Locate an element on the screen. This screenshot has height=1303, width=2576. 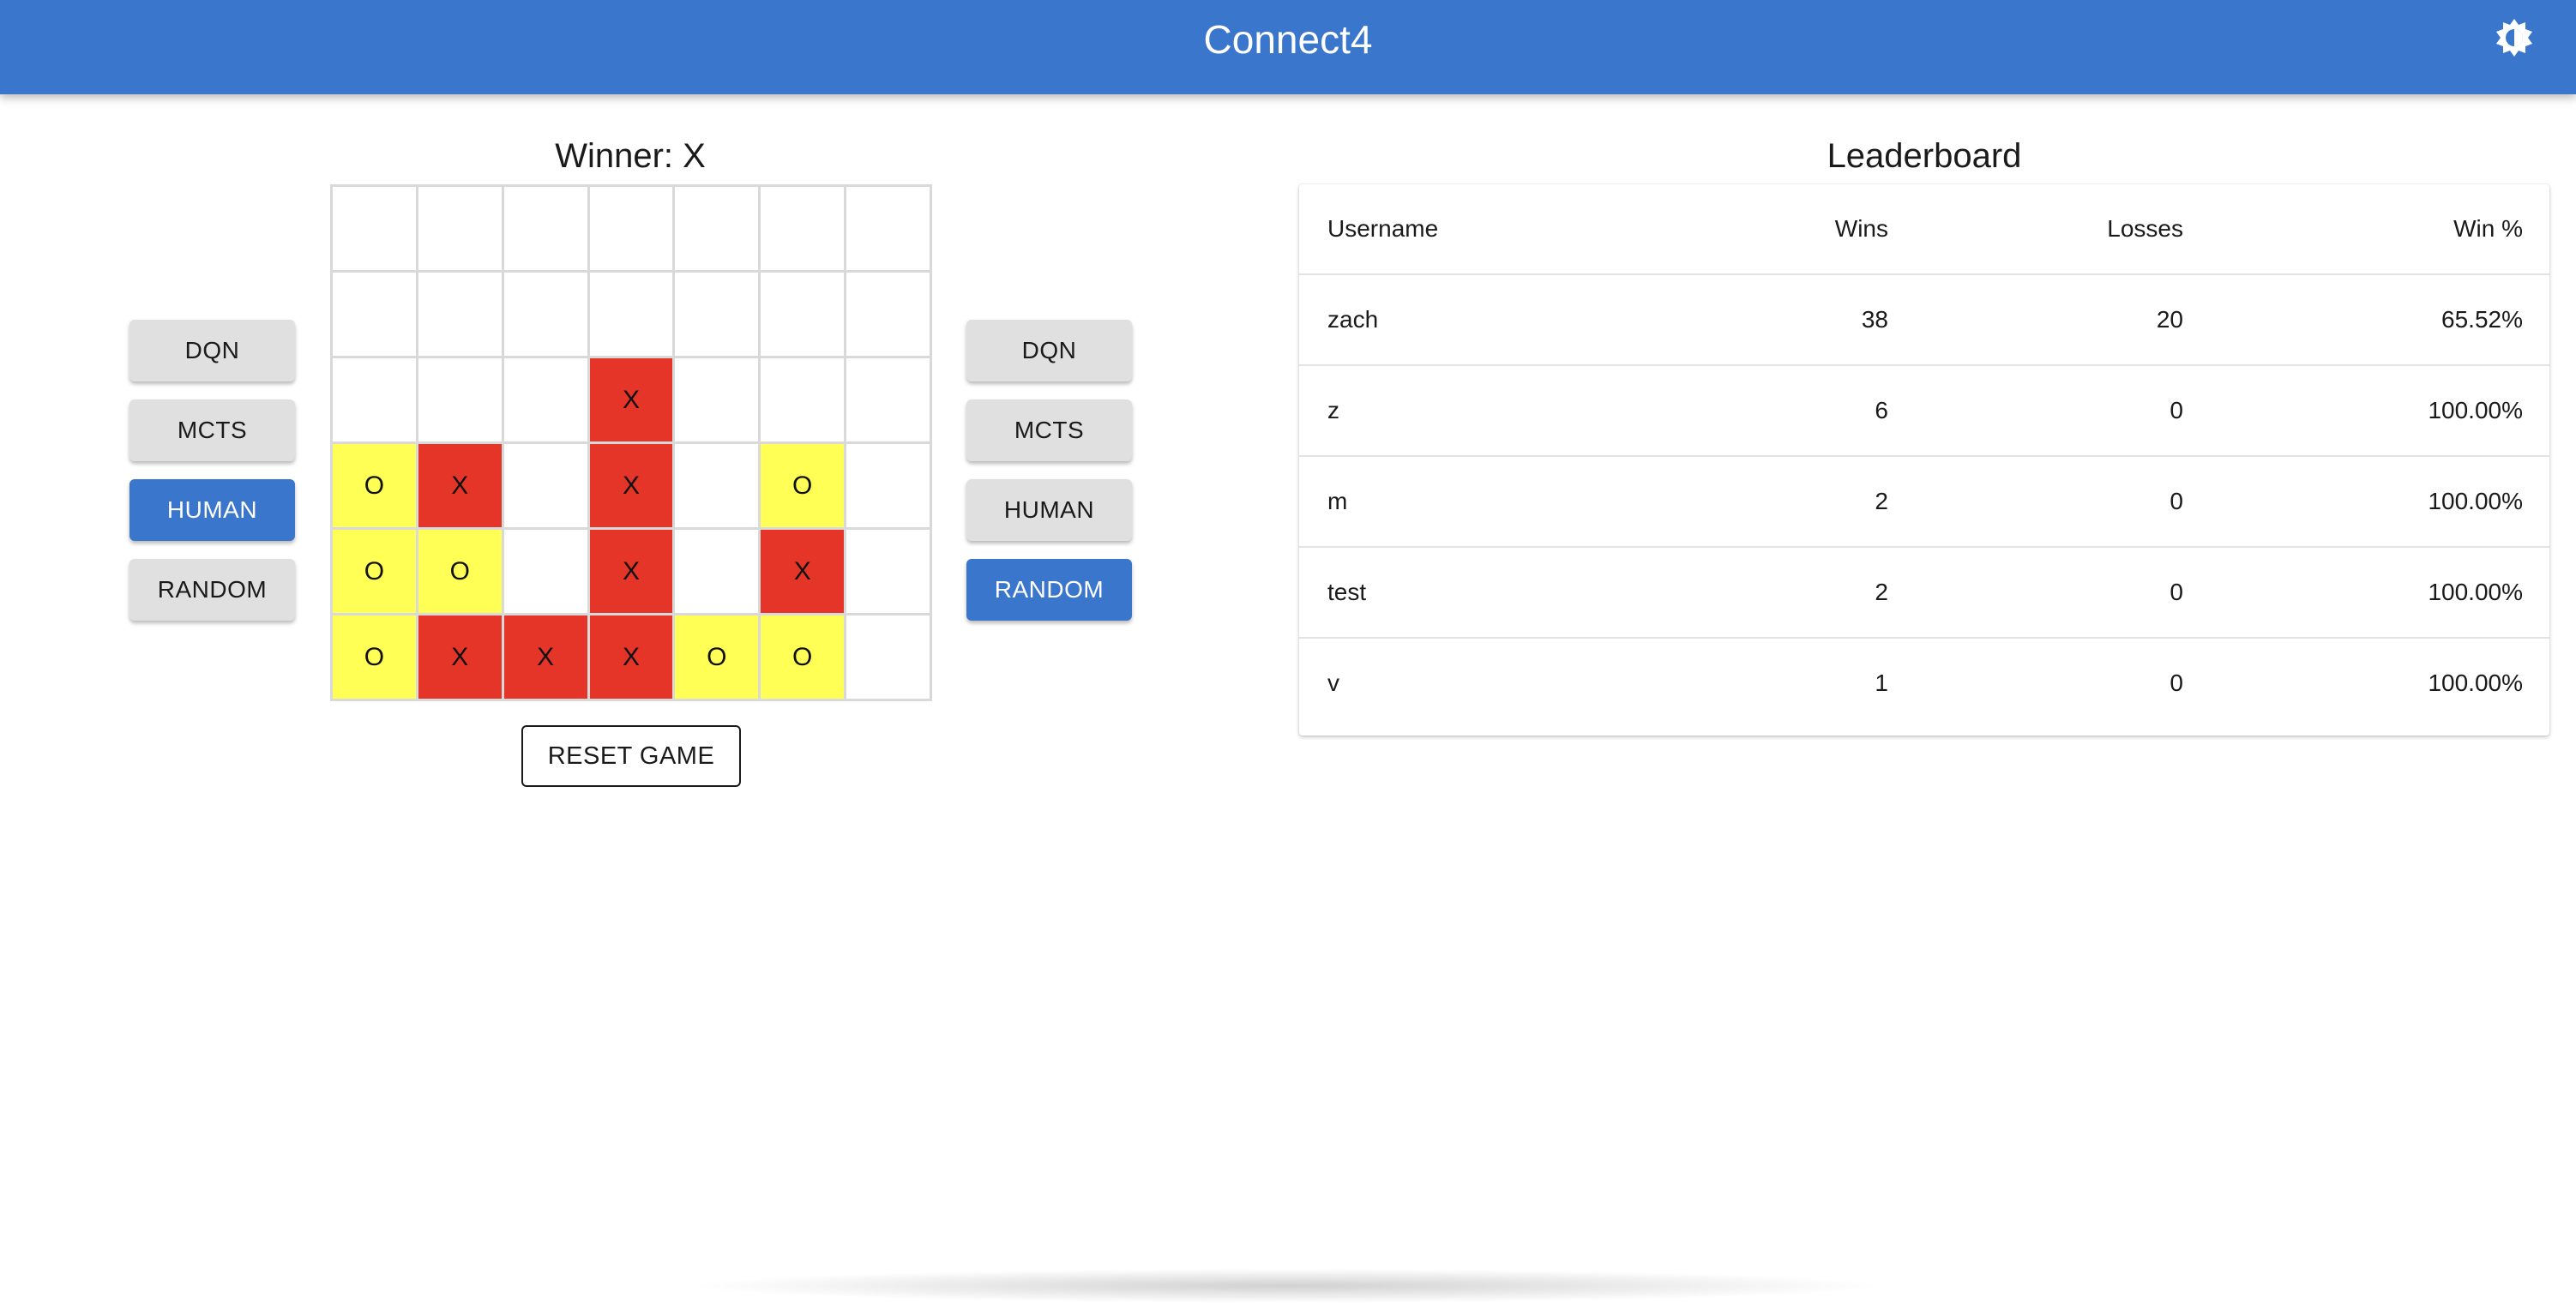
app-bar: Connect4 is located at coordinates (1288, 47).